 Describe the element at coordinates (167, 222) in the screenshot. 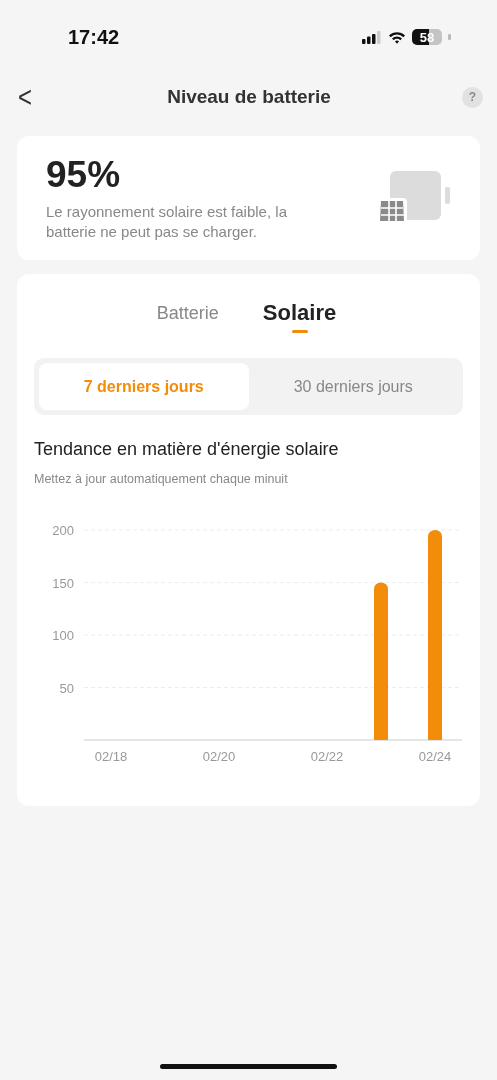

I see `status-message: Le rayonnement solaire est faible, la batterie ne peut pas se charger.` at that location.